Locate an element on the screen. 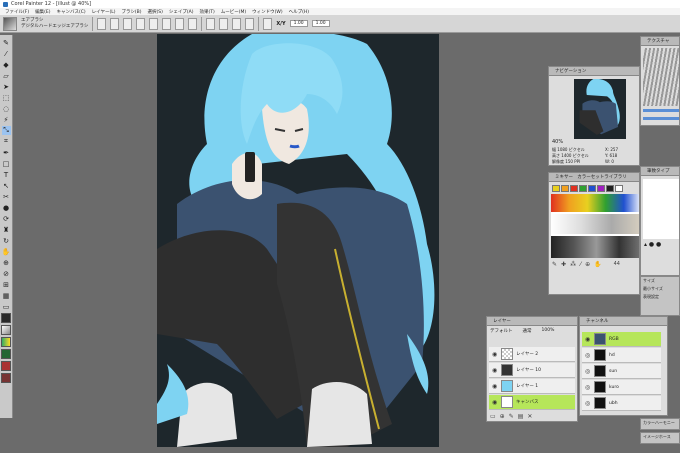  magic-wand-icon: ⚡ is located at coordinates (6, 119).